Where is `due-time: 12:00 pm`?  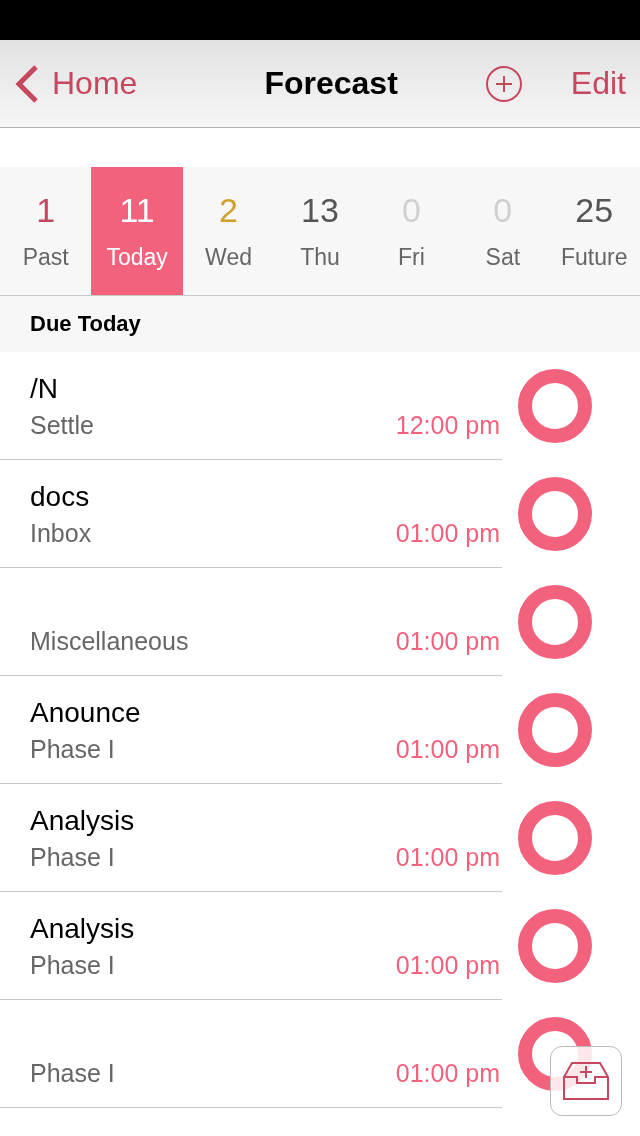 due-time: 12:00 pm is located at coordinates (447, 425).